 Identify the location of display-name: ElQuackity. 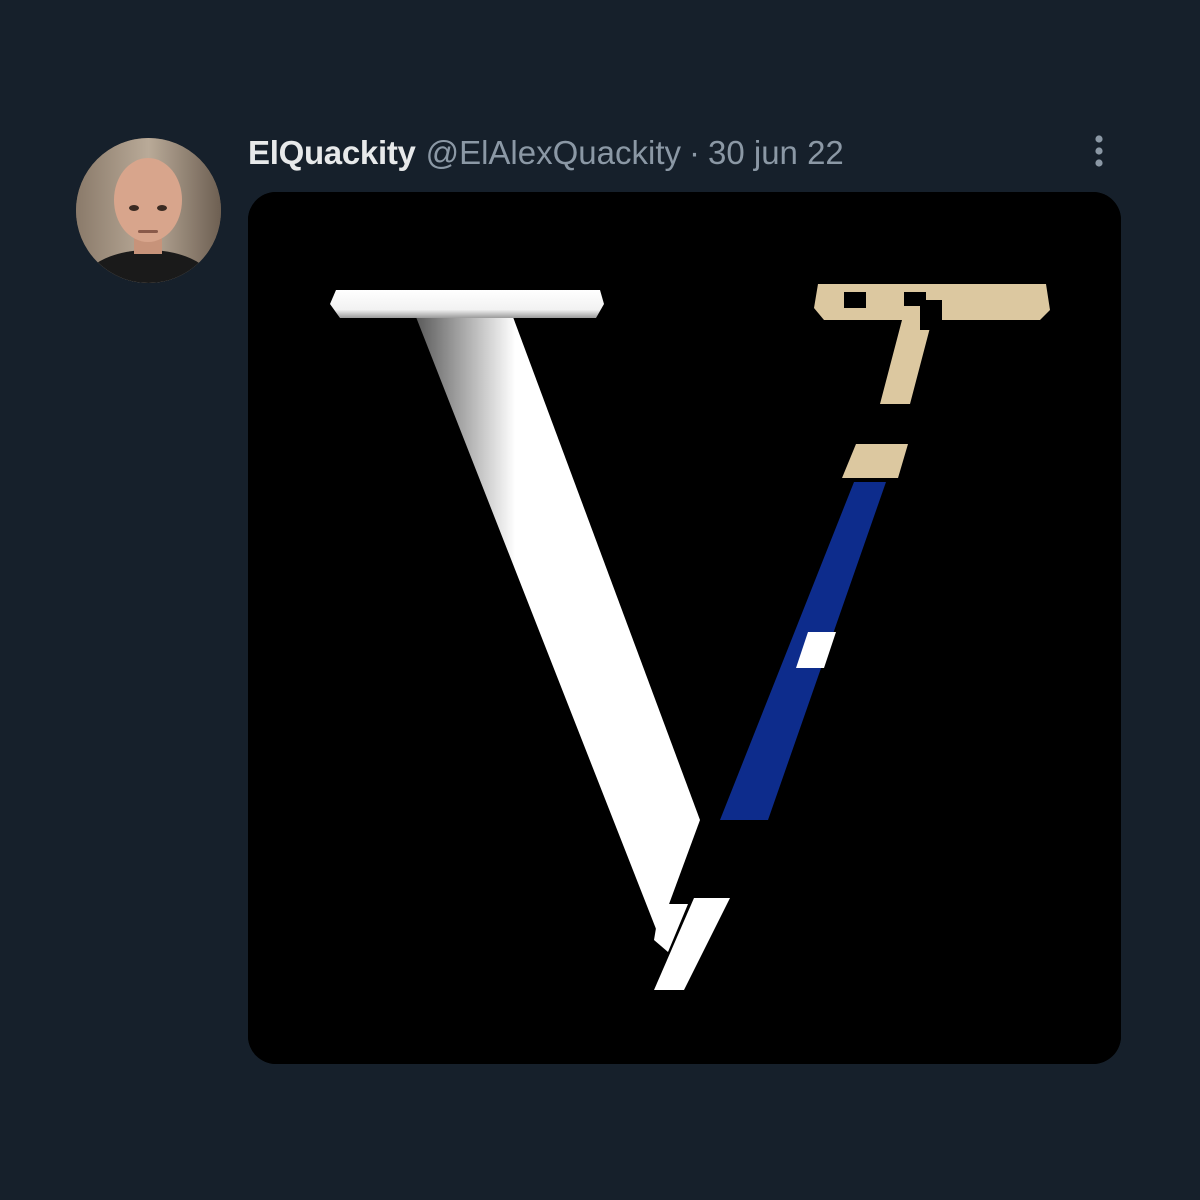
(332, 153).